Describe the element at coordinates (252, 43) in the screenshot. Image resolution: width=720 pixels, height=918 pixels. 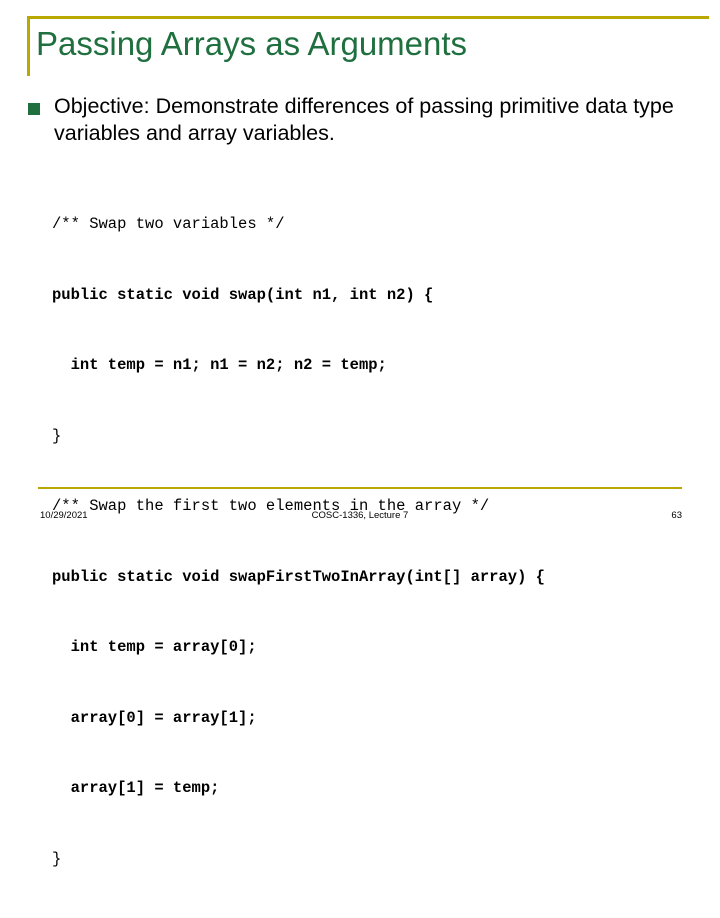
I see `page-title: Passing Arrays as Arguments` at that location.